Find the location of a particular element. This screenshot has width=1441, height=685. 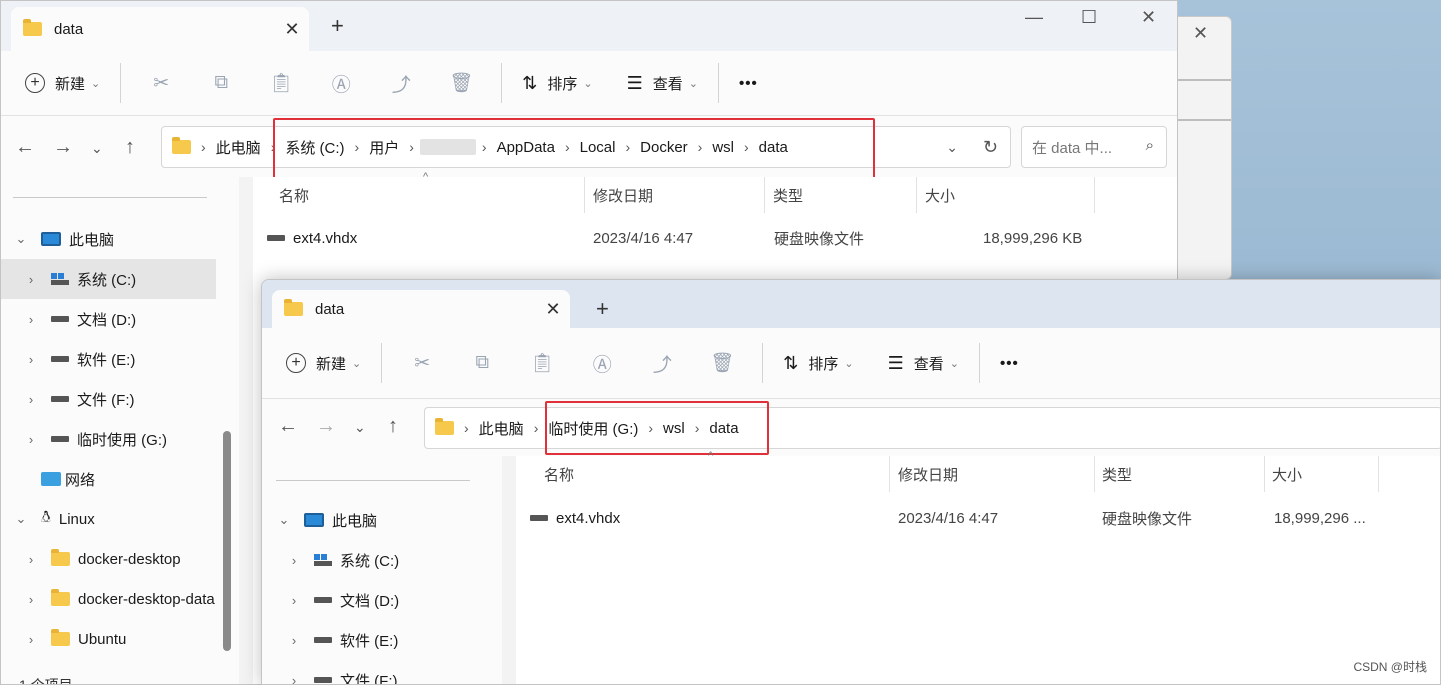

refresh-icon: ↻ is located at coordinates (990, 147).